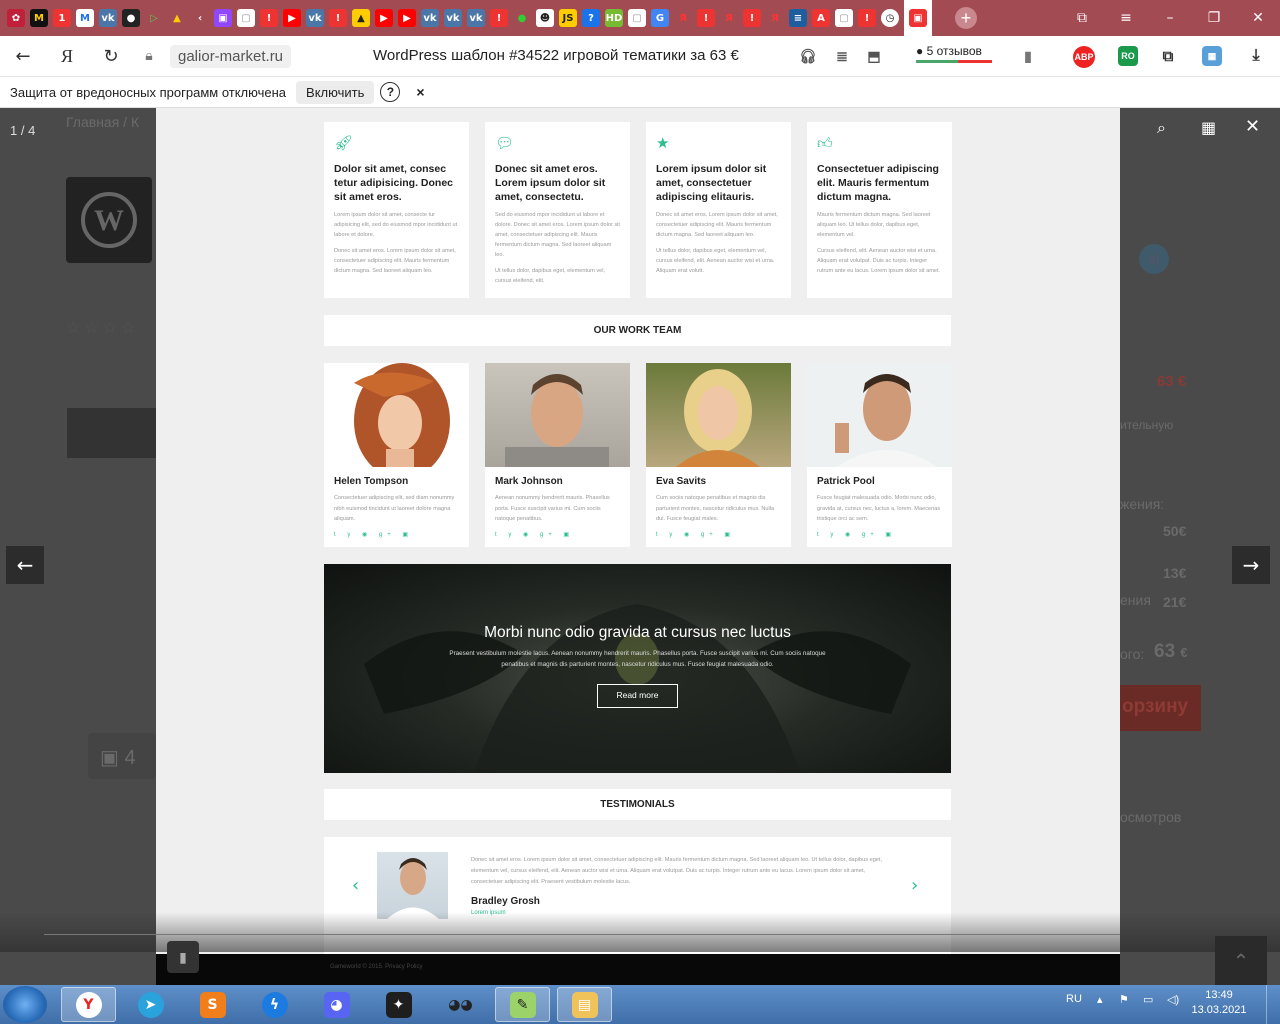 This screenshot has height=1024, width=1280. Describe the element at coordinates (1082, 18) in the screenshot. I see `tab-manager-icon: ⧉` at that location.